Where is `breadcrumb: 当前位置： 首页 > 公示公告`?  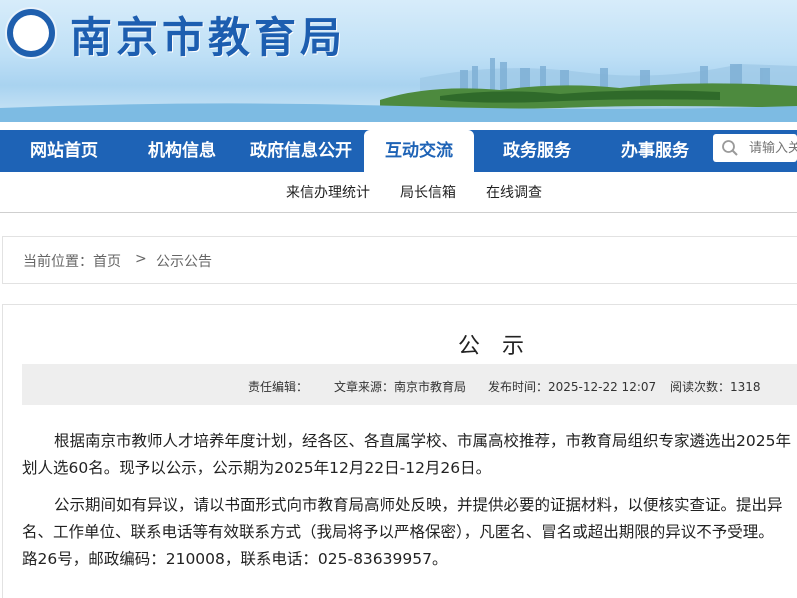 breadcrumb: 当前位置： 首页 > 公示公告 is located at coordinates (399, 260).